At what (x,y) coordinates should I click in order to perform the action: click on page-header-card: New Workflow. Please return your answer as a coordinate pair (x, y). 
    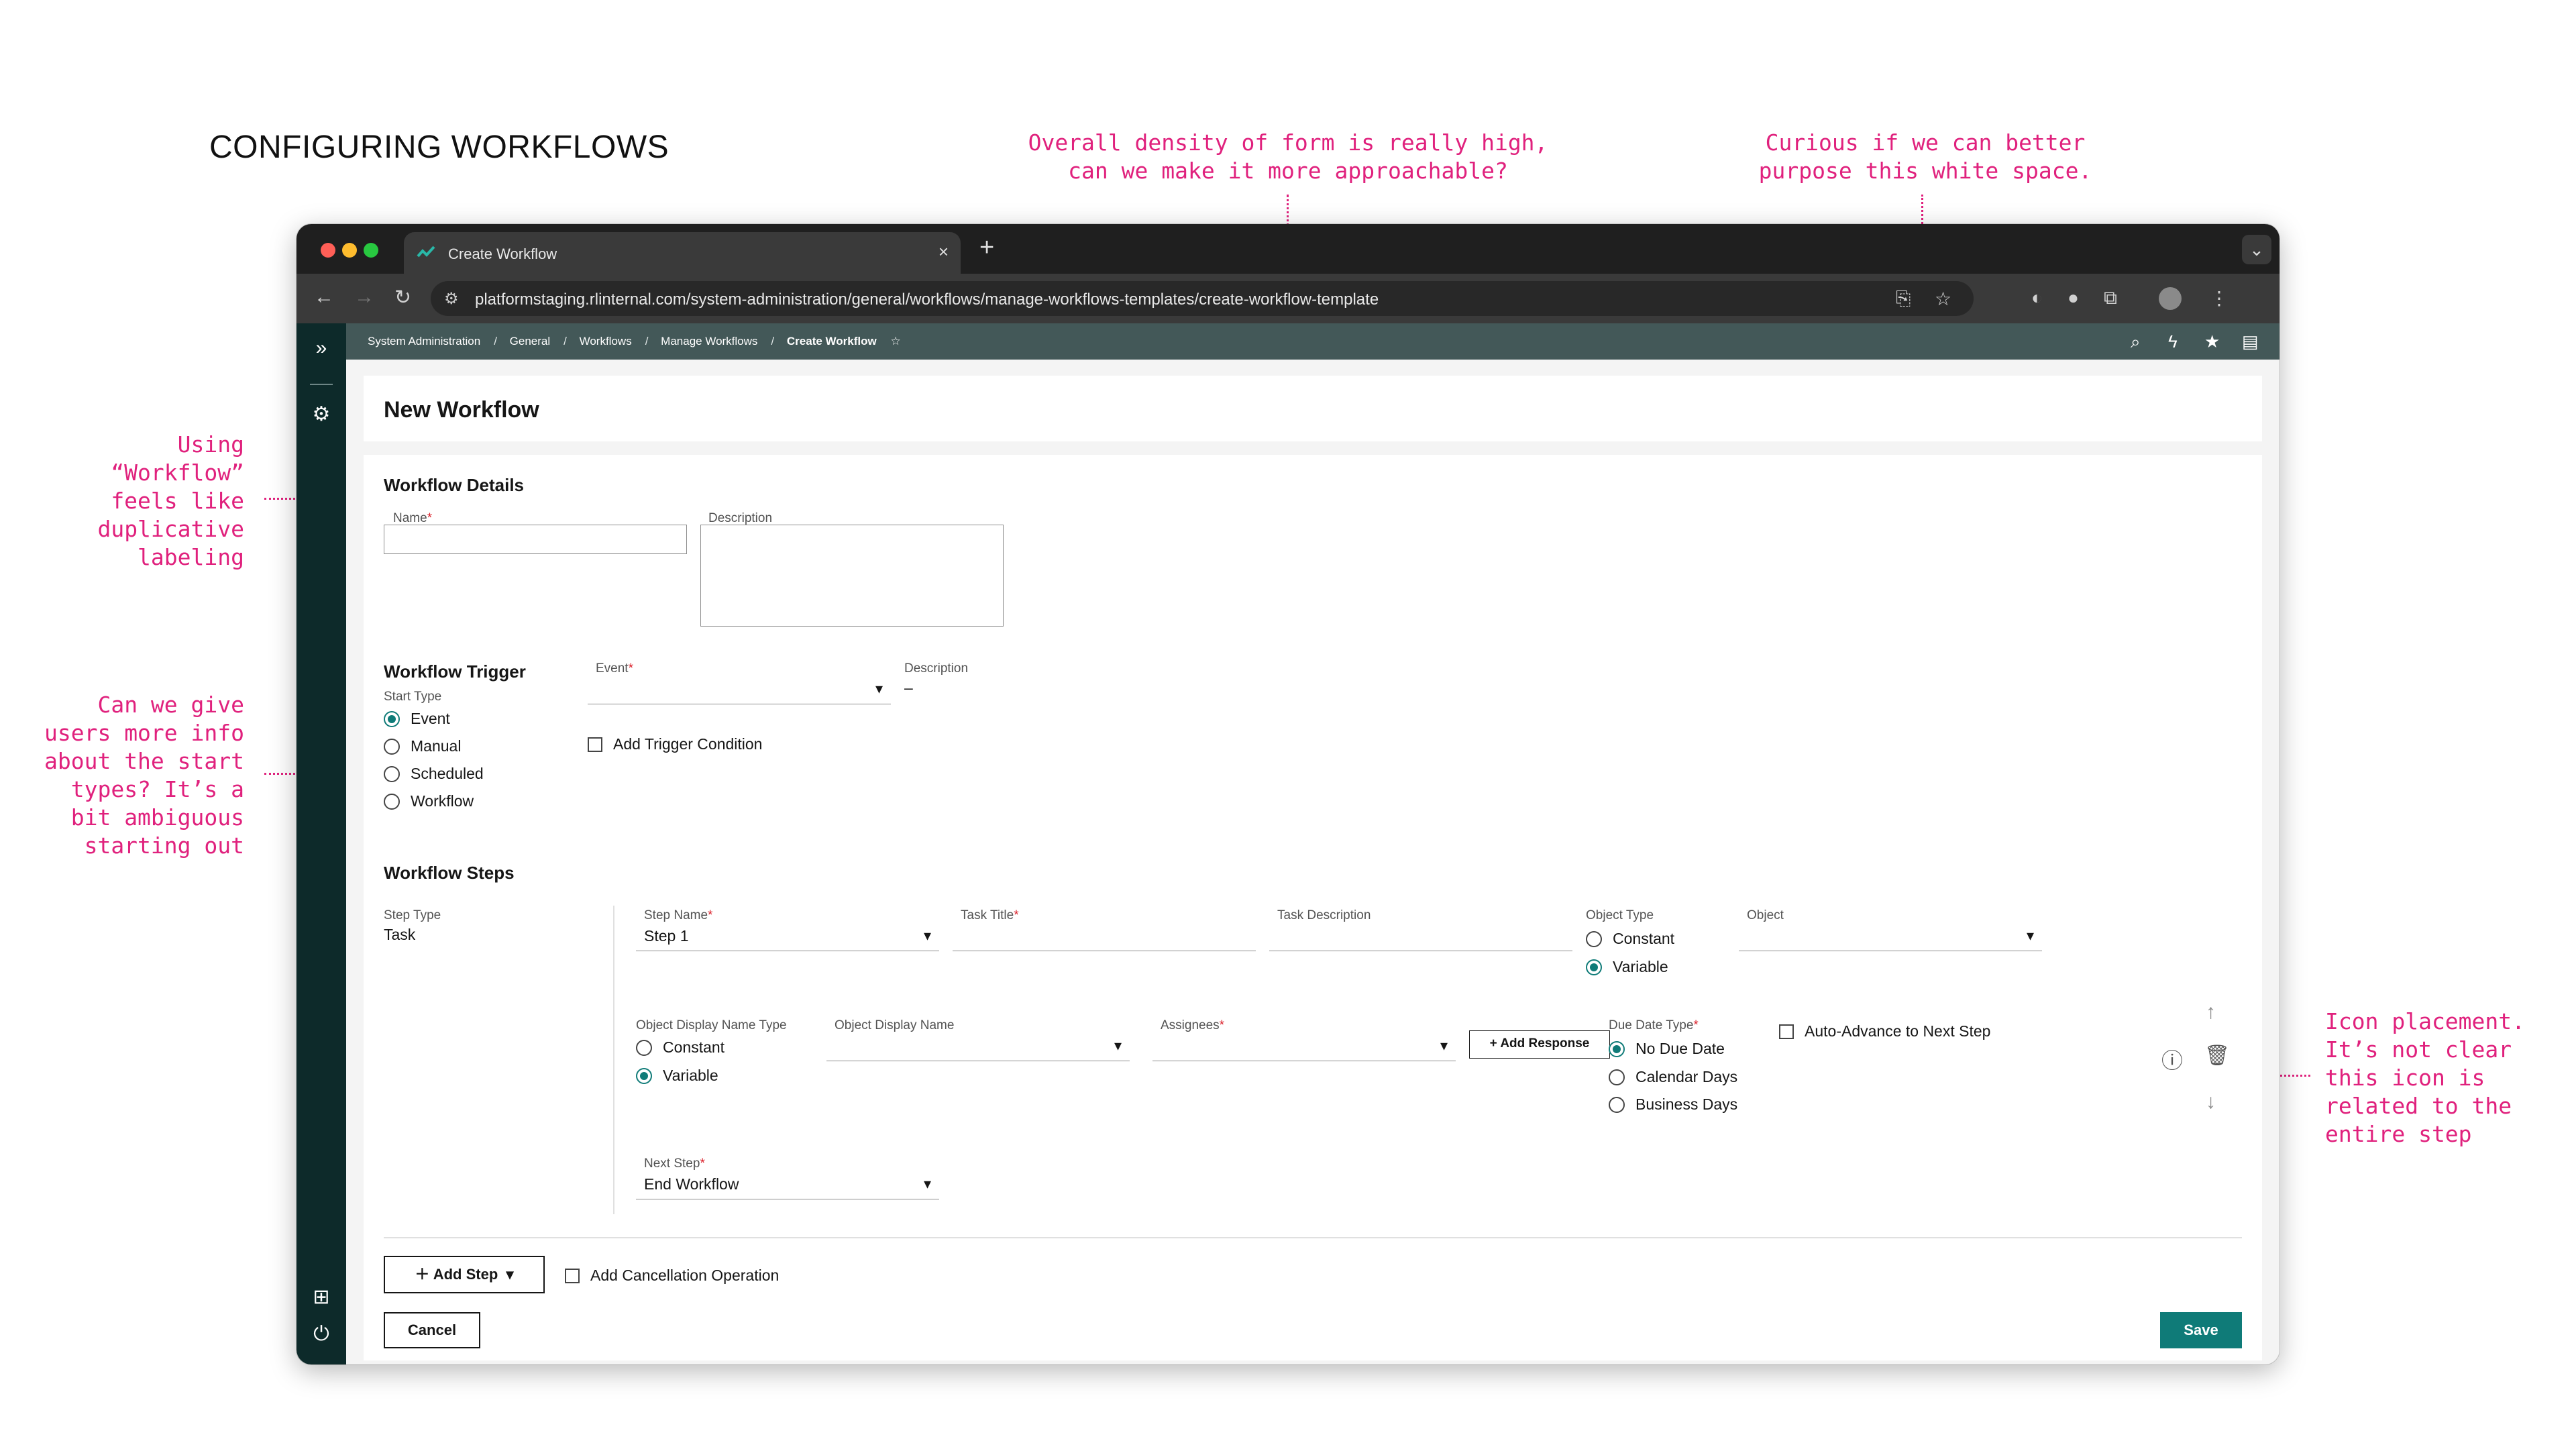
    Looking at the image, I should click on (1313, 408).